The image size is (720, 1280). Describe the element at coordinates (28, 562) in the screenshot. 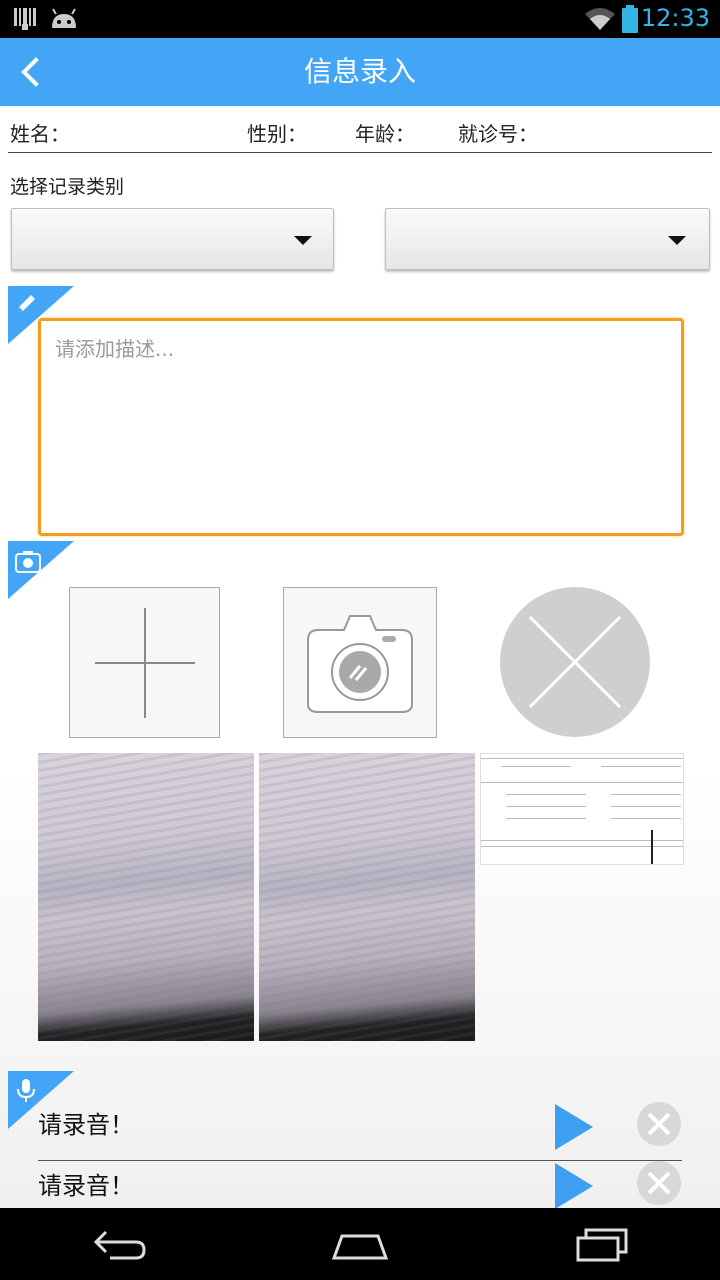

I see `camera-small-icon` at that location.